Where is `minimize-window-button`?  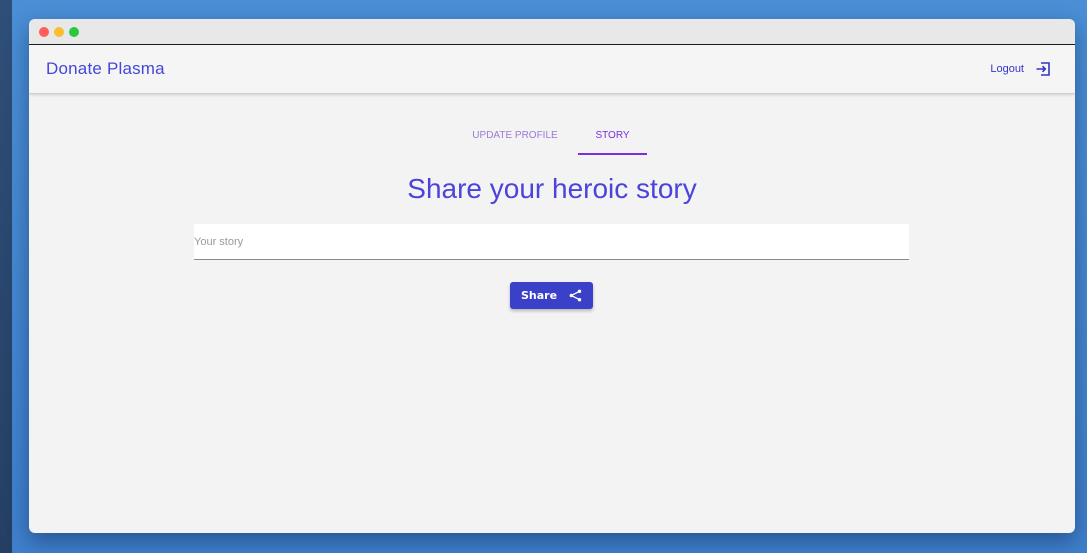 minimize-window-button is located at coordinates (59, 32).